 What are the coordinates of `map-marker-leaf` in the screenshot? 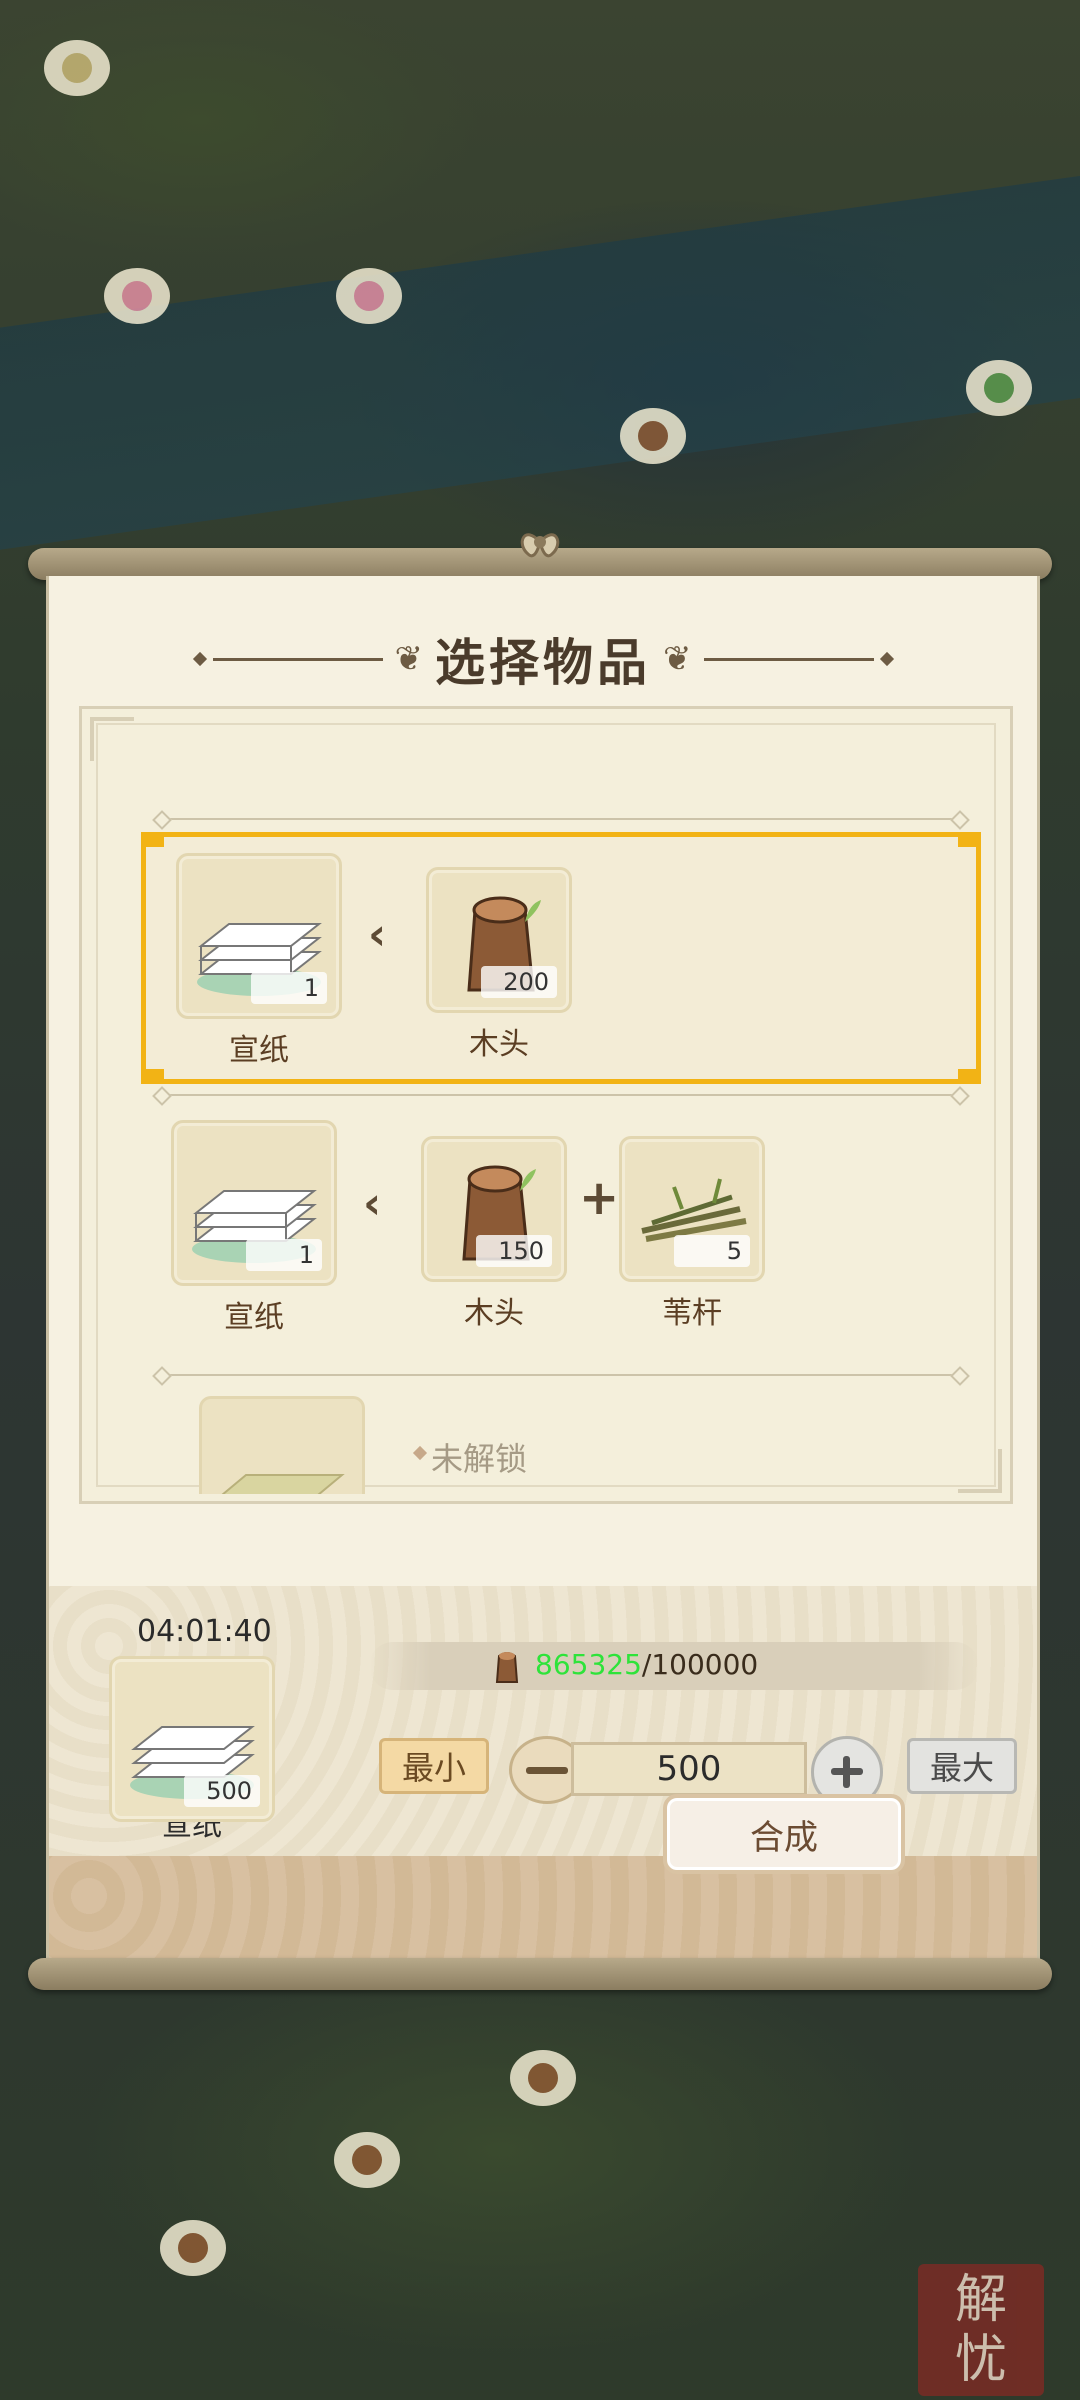 It's located at (999, 388).